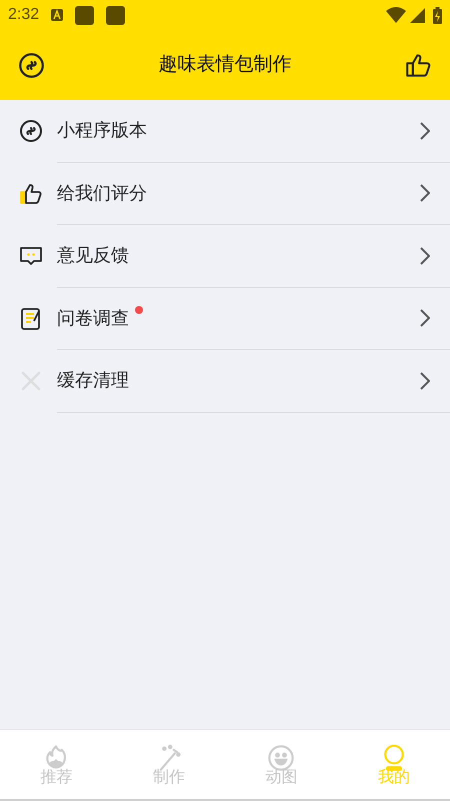  I want to click on menu-label: 小程序版本, so click(102, 130).